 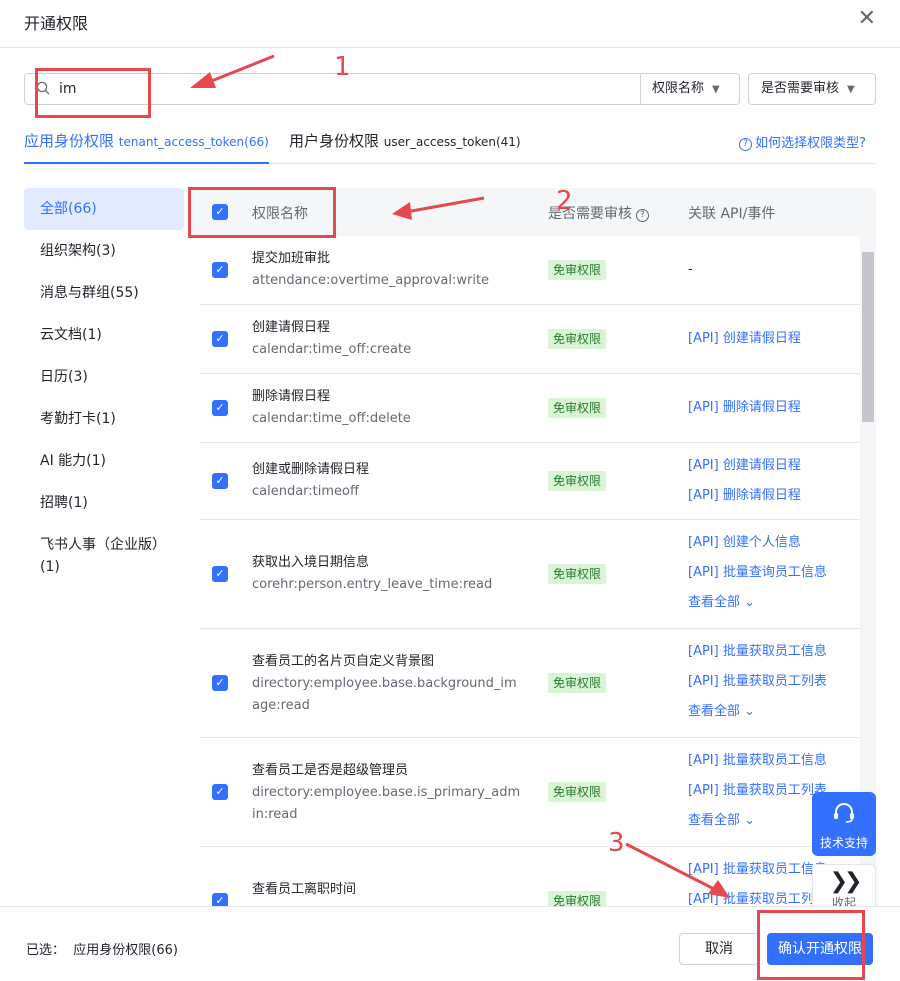 I want to click on tab-user: 用户身份权限 user_access_token(41), so click(x=405, y=147).